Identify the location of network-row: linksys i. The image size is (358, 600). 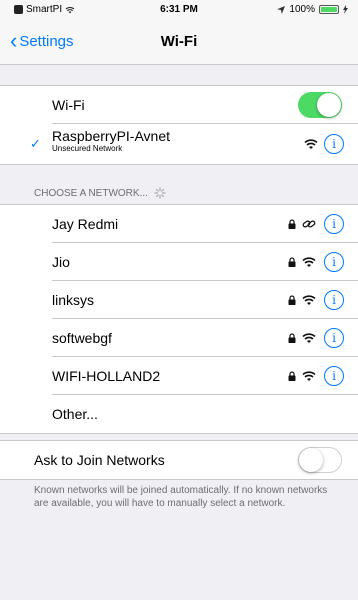
(179, 300).